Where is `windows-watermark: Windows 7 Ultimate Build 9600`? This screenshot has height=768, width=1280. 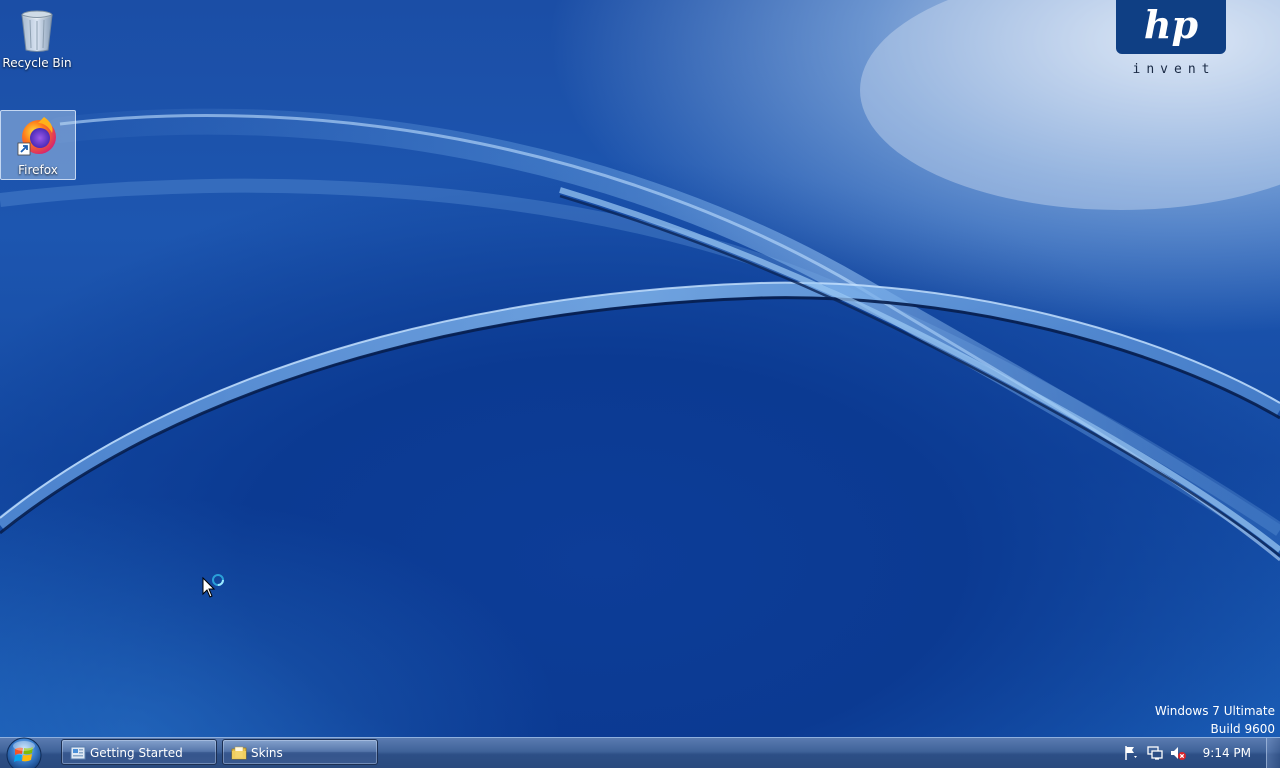 windows-watermark: Windows 7 Ultimate Build 9600 is located at coordinates (1215, 720).